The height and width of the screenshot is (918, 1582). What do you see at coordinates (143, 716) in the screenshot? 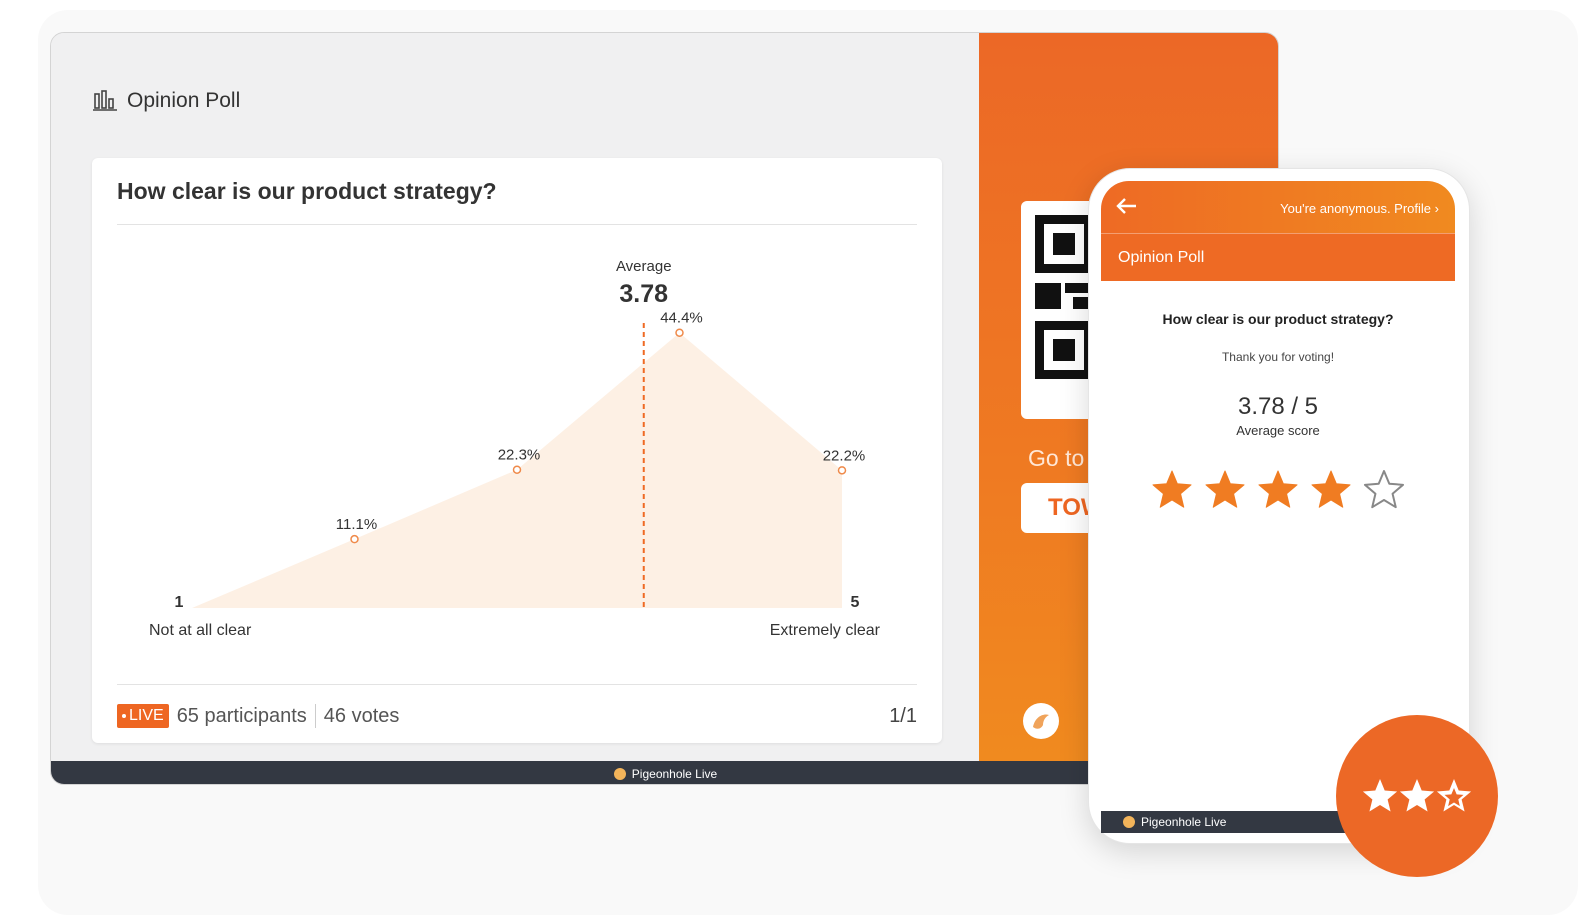
I see `live-badge: LIVE` at bounding box center [143, 716].